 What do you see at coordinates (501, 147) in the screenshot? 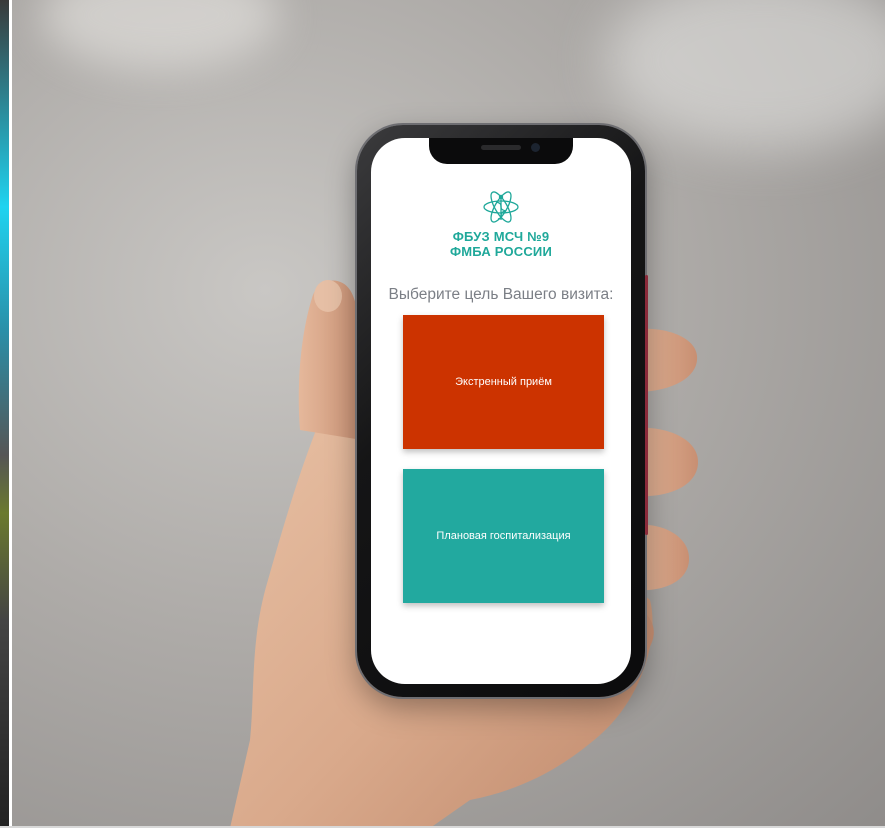
I see `speaker-icon` at bounding box center [501, 147].